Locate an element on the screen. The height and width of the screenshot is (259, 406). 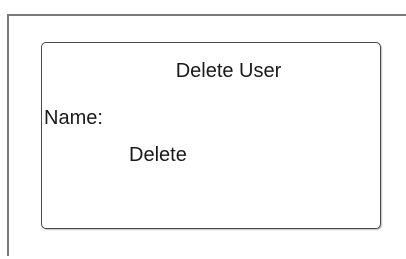
dialog-title: Delete User is located at coordinates (228, 71).